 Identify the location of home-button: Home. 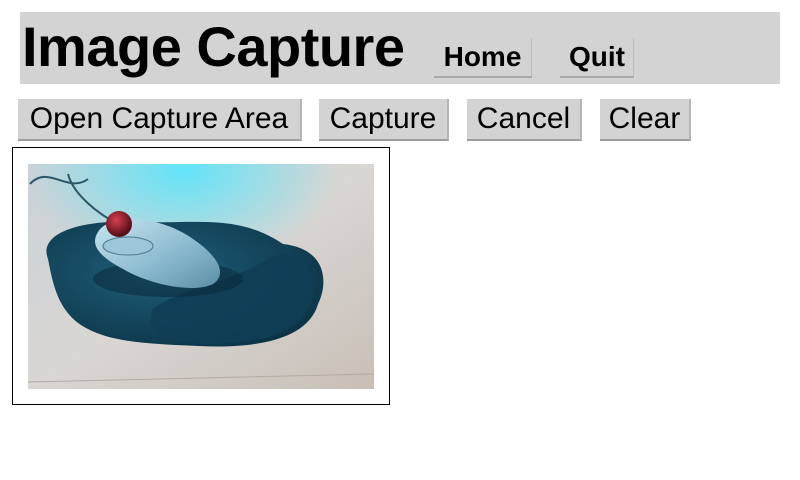
(483, 58).